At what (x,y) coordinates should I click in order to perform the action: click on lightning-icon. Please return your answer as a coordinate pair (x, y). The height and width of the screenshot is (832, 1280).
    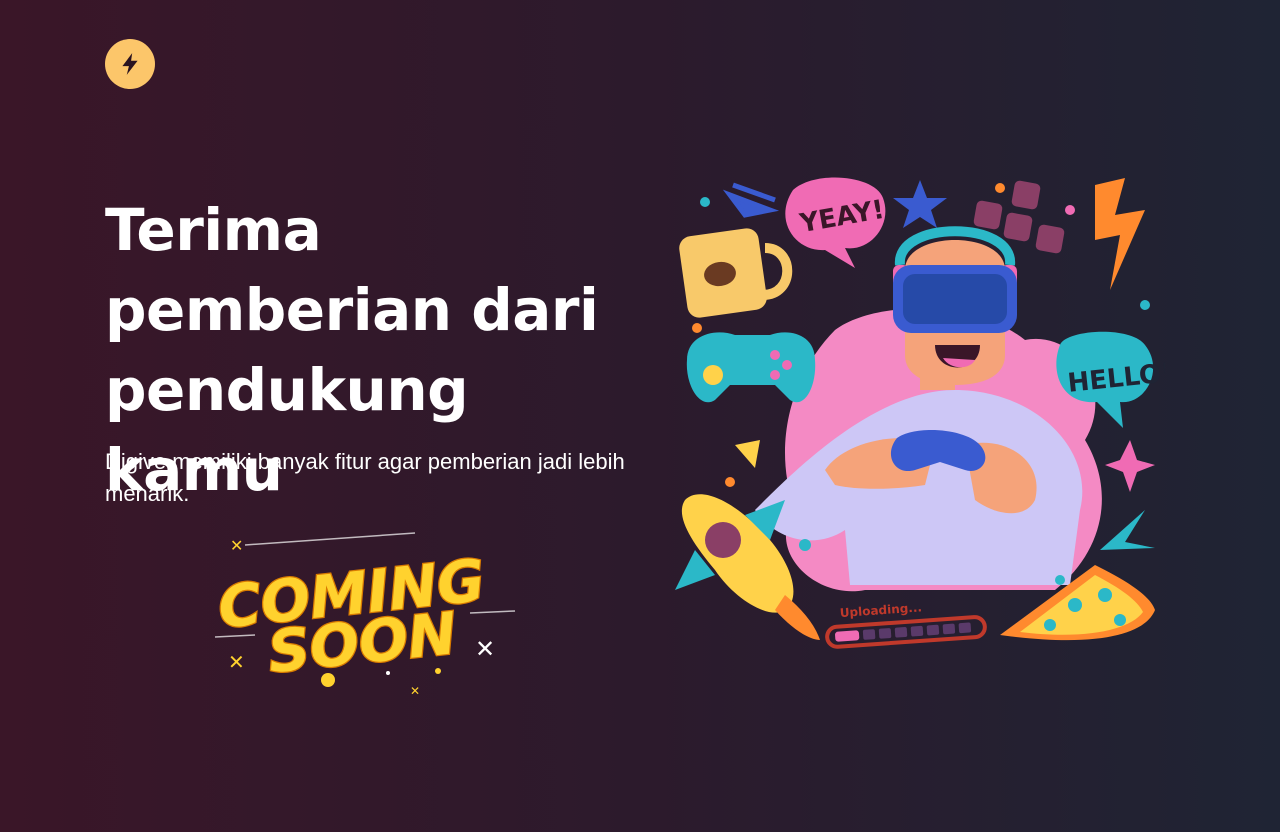
    Looking at the image, I should click on (1120, 234).